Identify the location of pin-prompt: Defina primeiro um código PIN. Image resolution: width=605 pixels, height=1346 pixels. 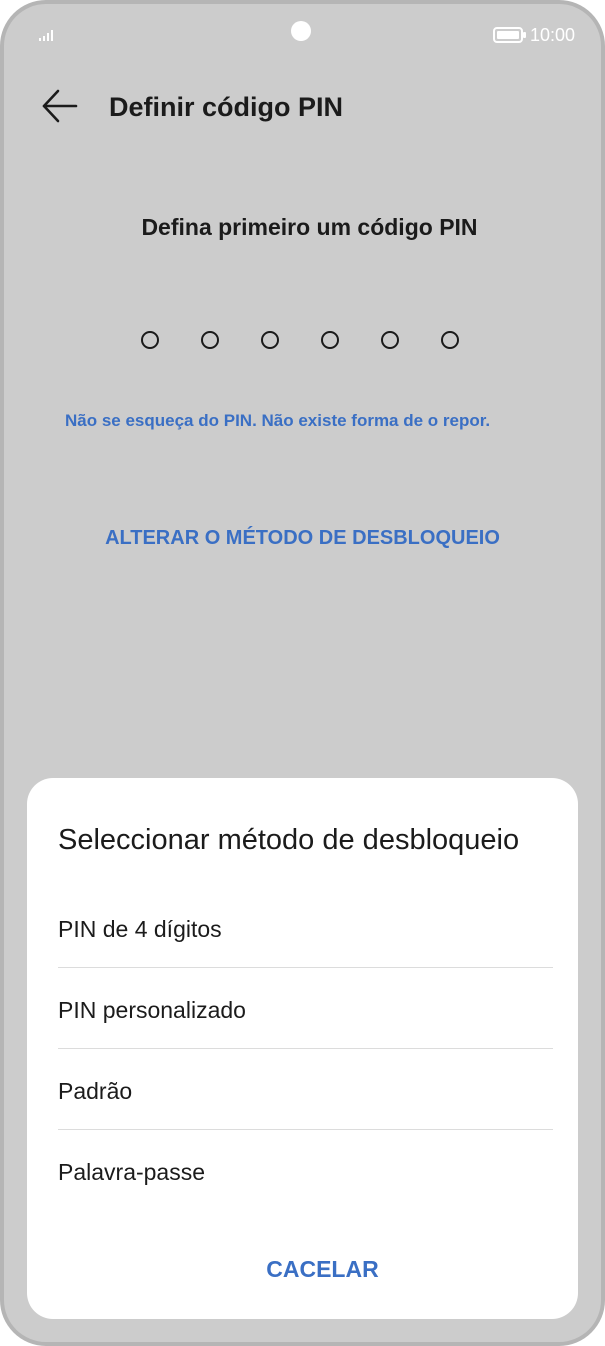
(309, 227).